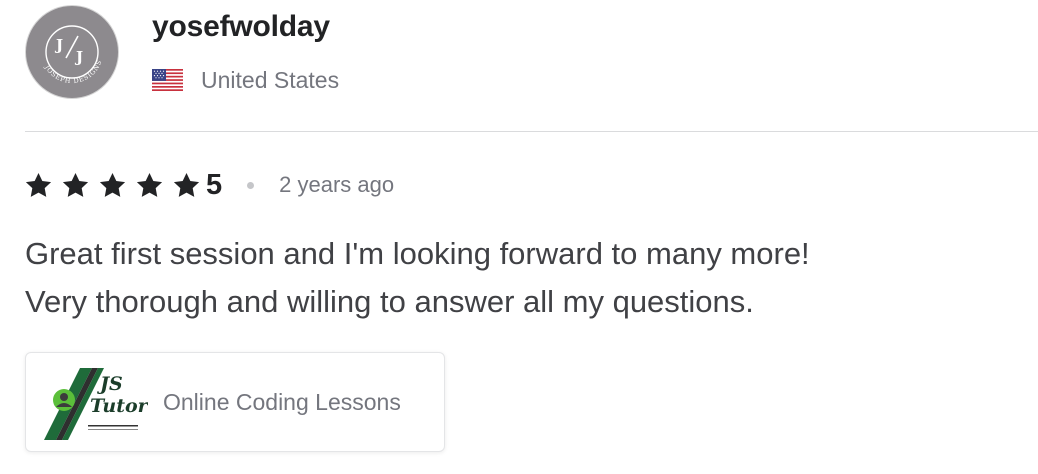 The height and width of the screenshot is (474, 1038). I want to click on gig-card: JS Tutor Online Coding Lessons, so click(235, 402).